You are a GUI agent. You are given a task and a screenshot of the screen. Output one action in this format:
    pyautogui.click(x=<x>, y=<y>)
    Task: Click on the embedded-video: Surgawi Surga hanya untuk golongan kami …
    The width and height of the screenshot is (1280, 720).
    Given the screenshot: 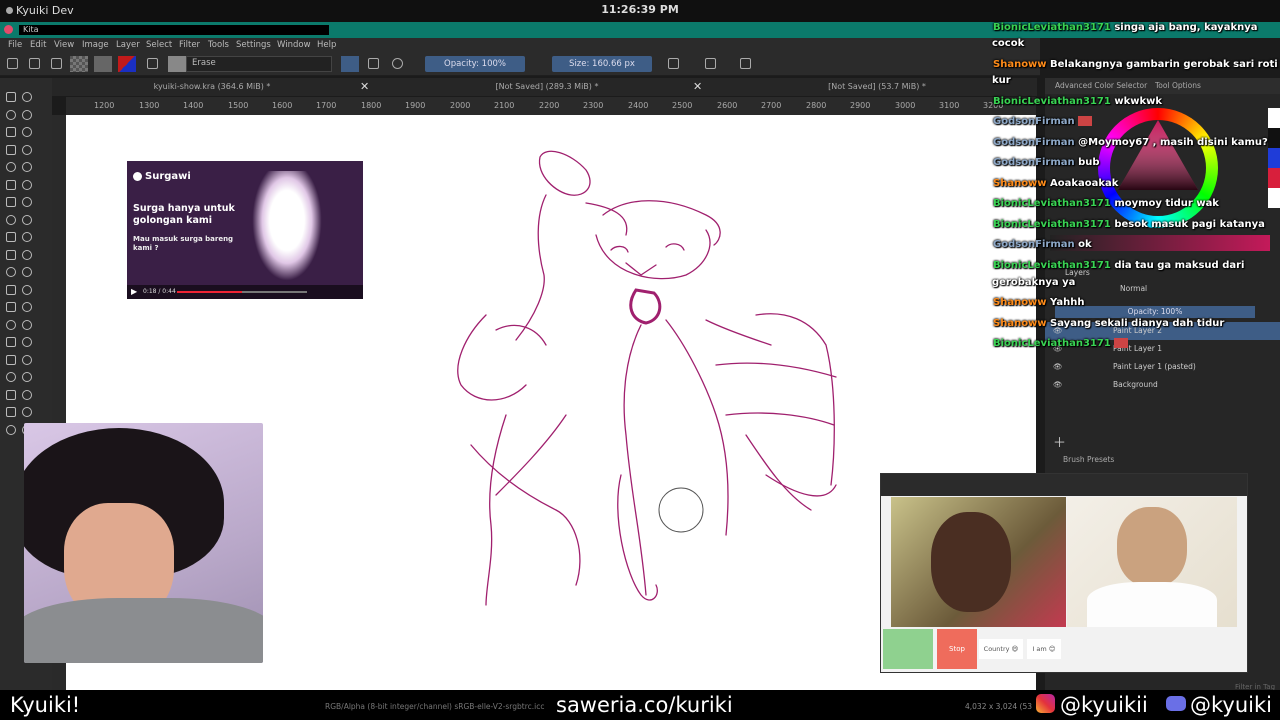 What is the action you would take?
    pyautogui.click(x=245, y=230)
    